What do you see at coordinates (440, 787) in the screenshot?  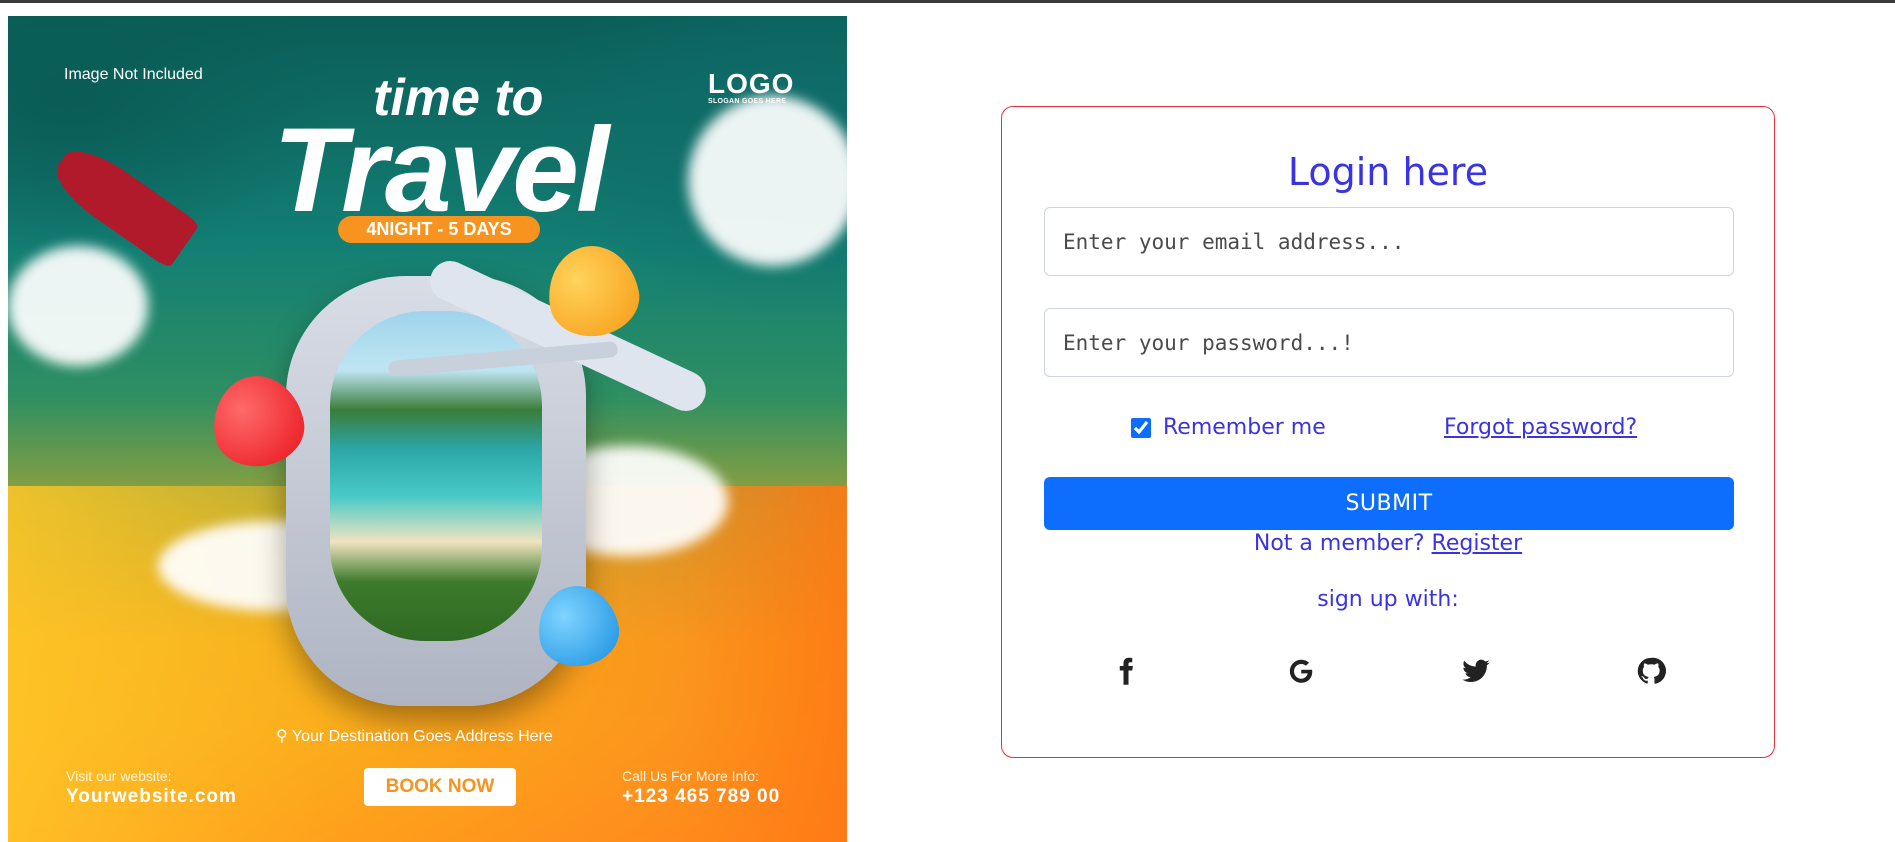 I see `book-now-badge: BOOK NOW` at bounding box center [440, 787].